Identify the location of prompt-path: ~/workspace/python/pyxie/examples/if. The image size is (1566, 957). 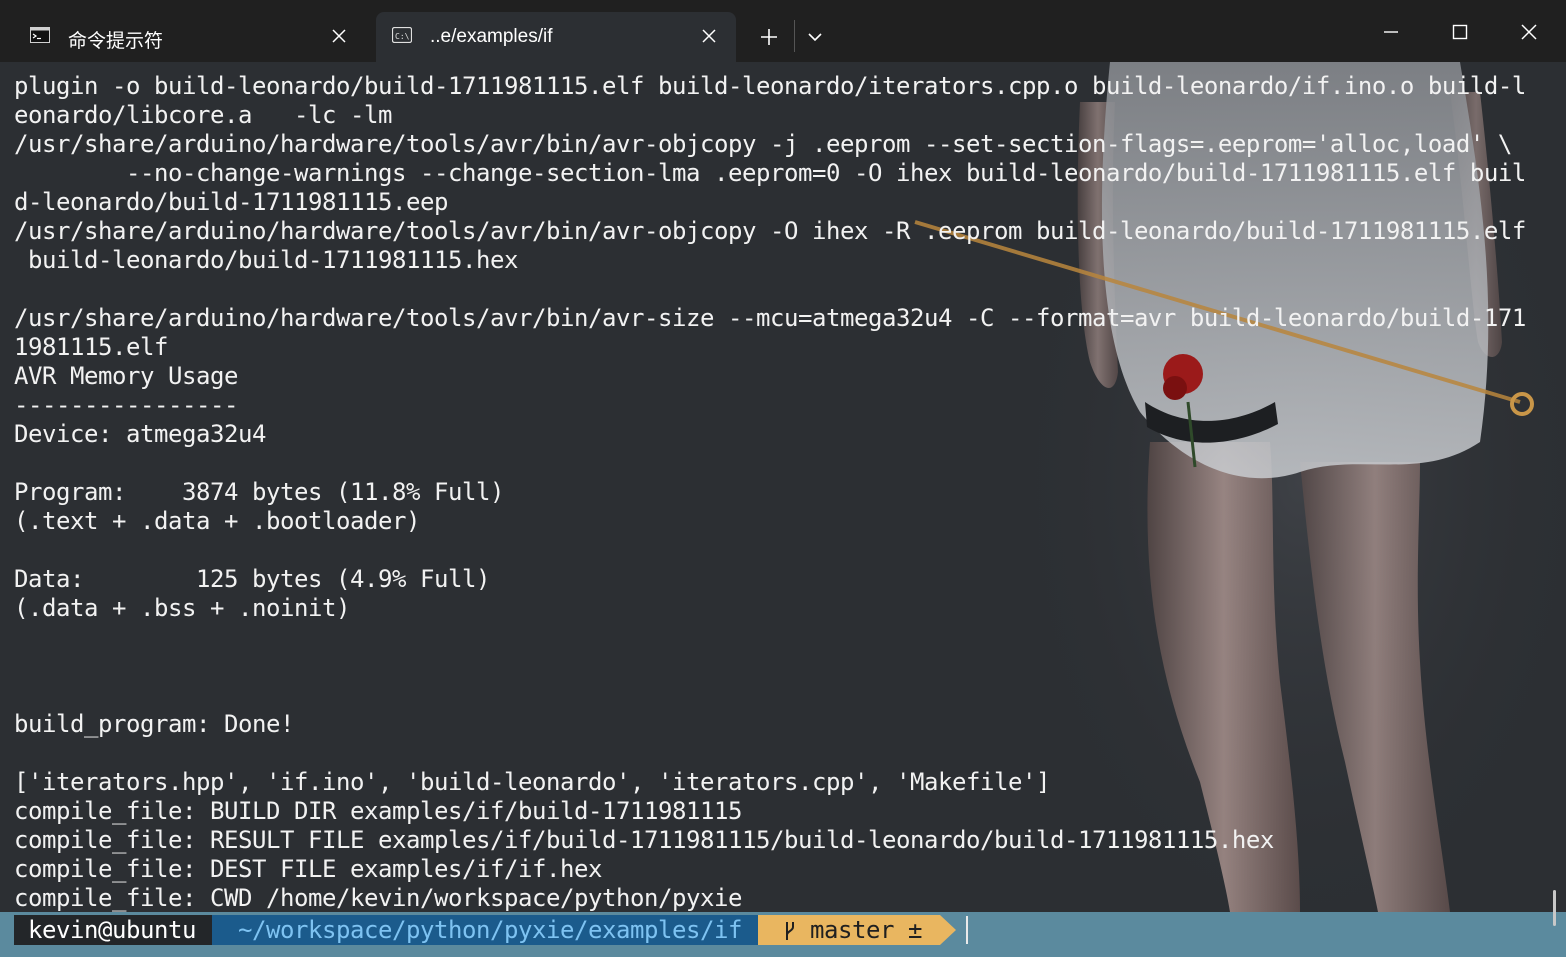
(485, 930).